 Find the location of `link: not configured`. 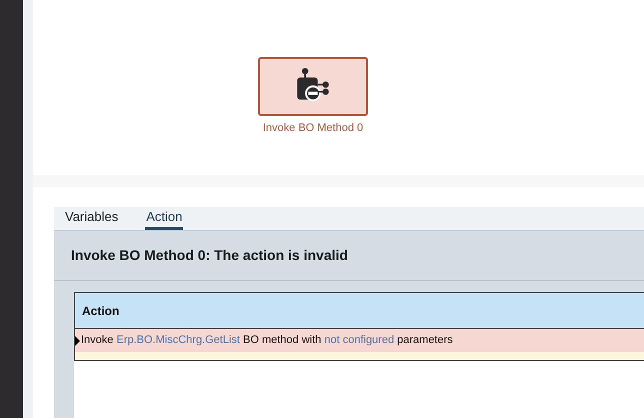

link: not configured is located at coordinates (359, 340).